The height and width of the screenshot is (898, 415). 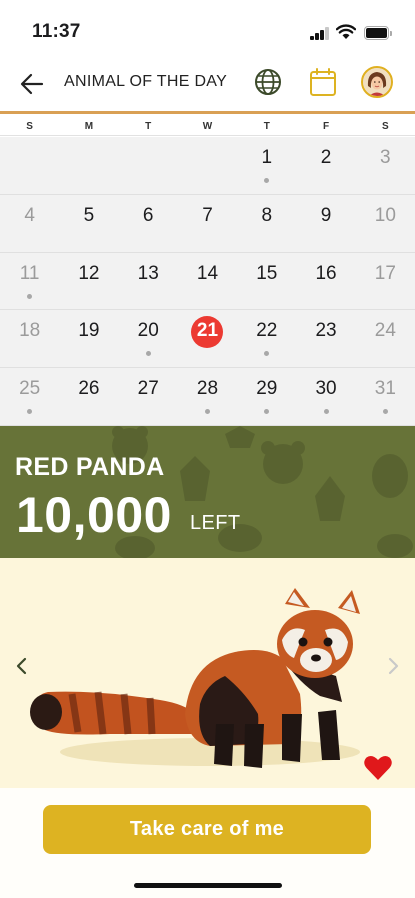 I want to click on calendar-day: 7, so click(x=207, y=223).